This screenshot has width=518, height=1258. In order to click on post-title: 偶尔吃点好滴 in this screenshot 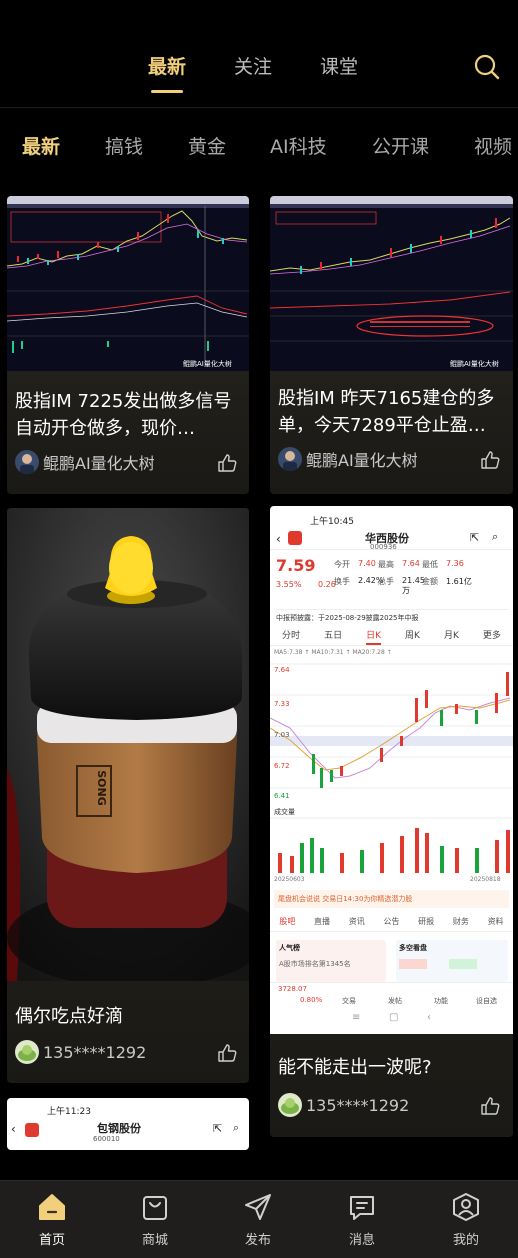, I will do `click(129, 1017)`.